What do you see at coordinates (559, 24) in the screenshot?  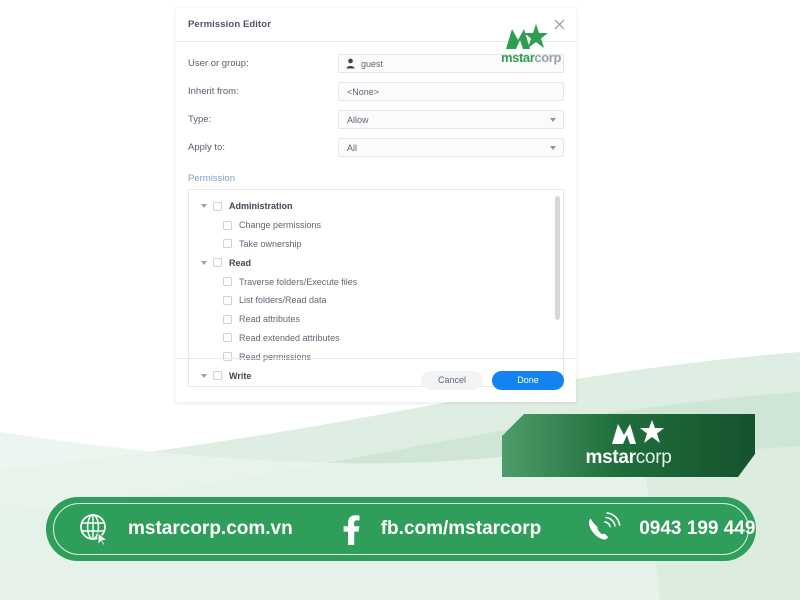 I see `close-icon` at bounding box center [559, 24].